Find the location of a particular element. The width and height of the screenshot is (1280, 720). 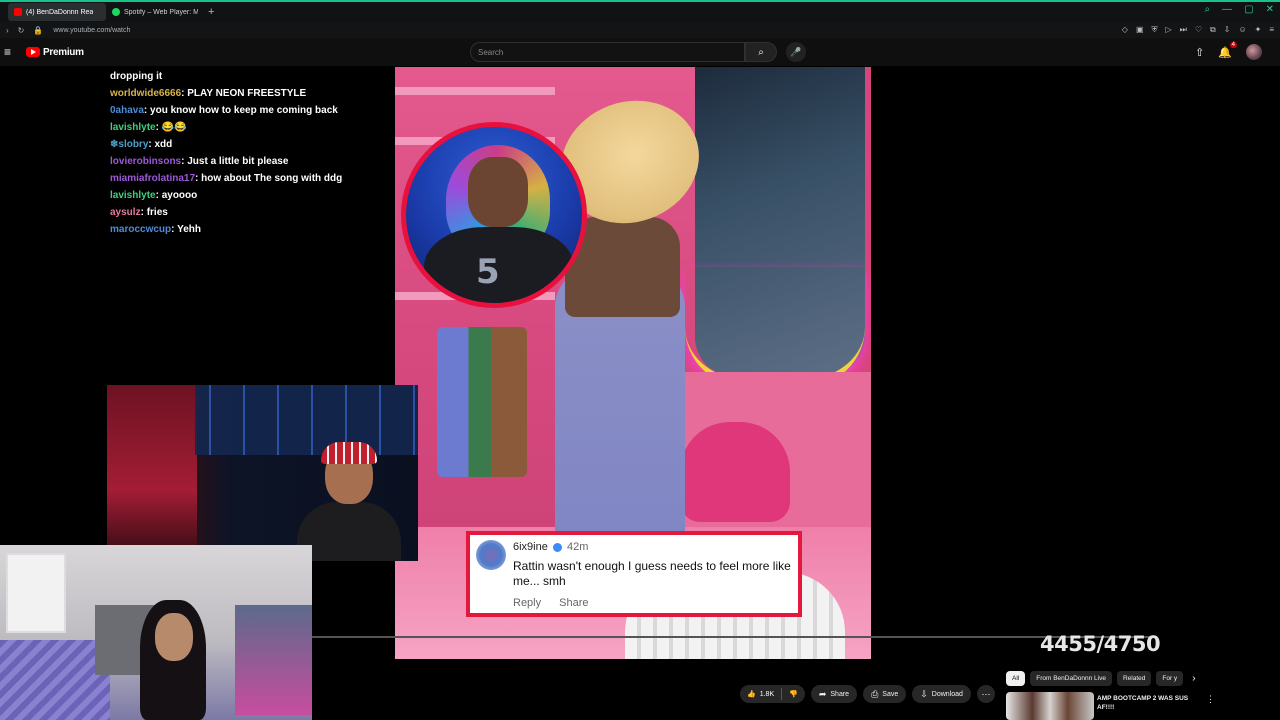

thumbs-down-icon: 👎 is located at coordinates (793, 694).